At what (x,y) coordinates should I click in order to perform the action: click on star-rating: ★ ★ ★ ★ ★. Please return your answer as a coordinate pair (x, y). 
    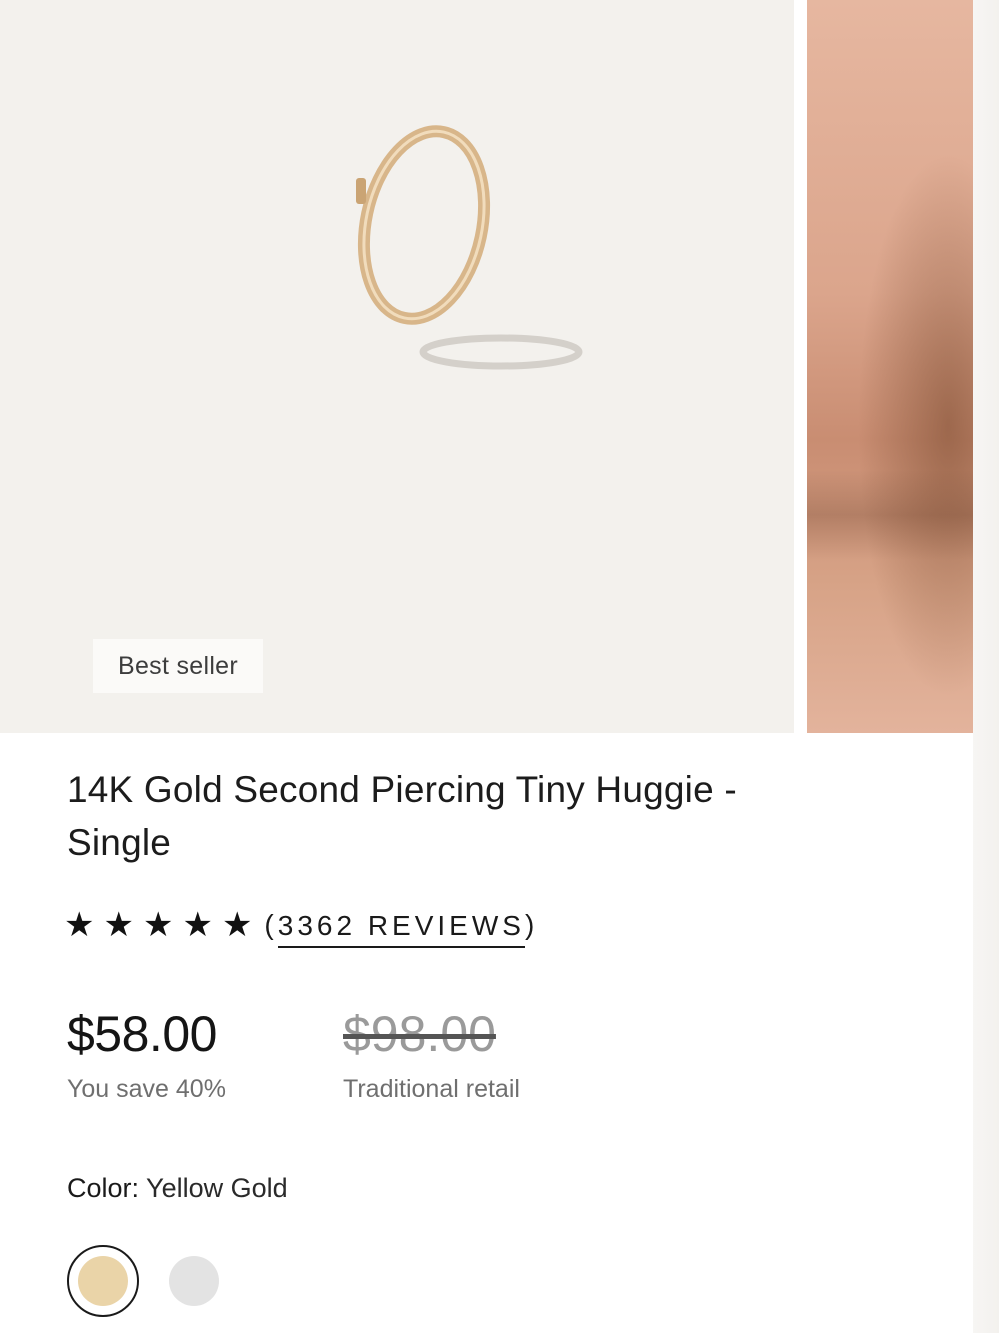
    Looking at the image, I should click on (158, 925).